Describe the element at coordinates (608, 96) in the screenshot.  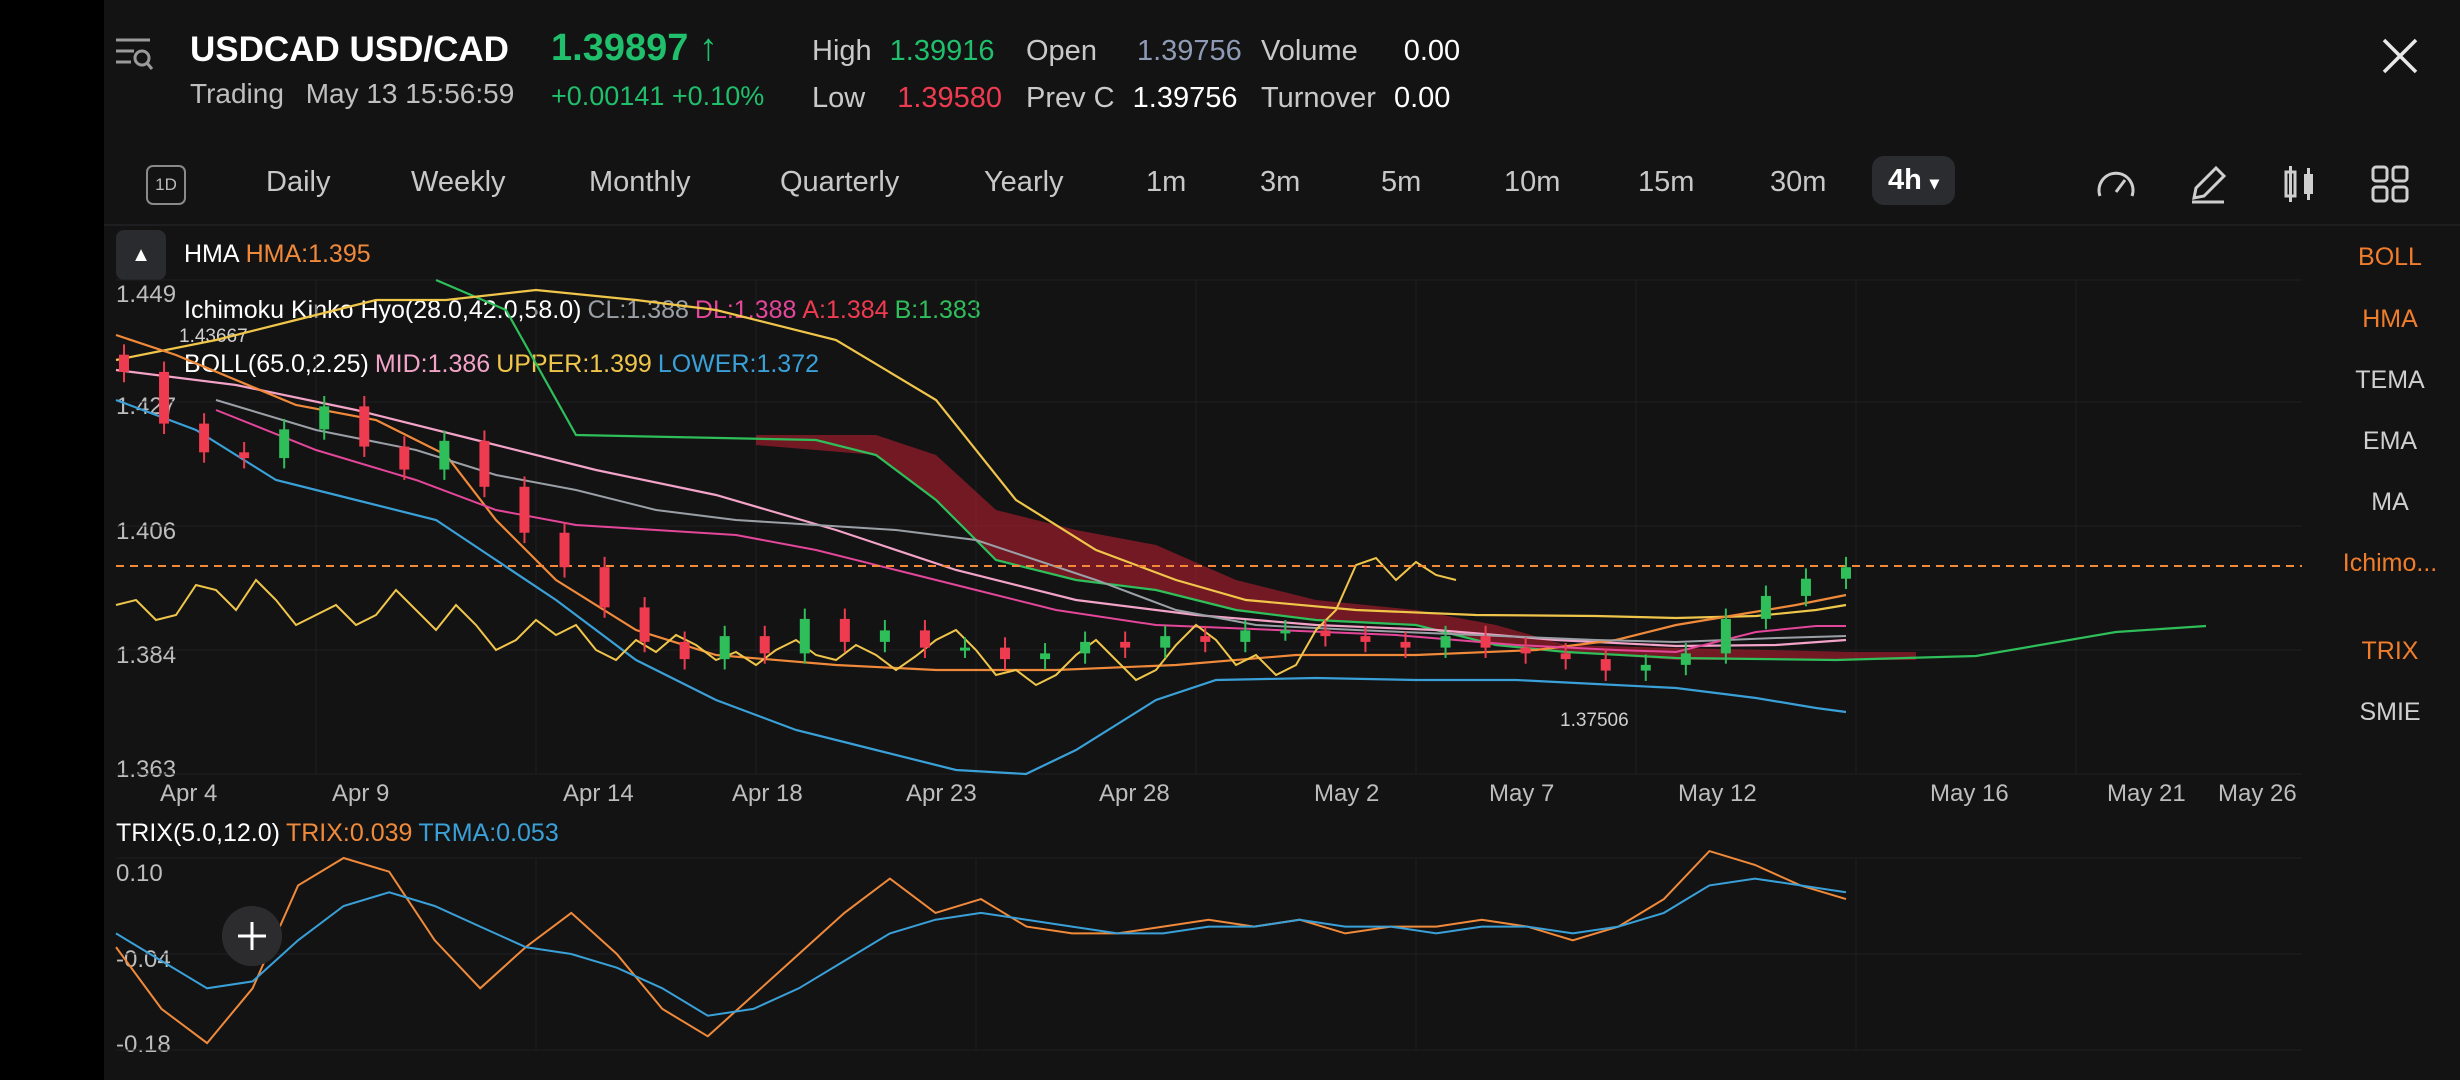
I see `change-abs: +0.00141` at that location.